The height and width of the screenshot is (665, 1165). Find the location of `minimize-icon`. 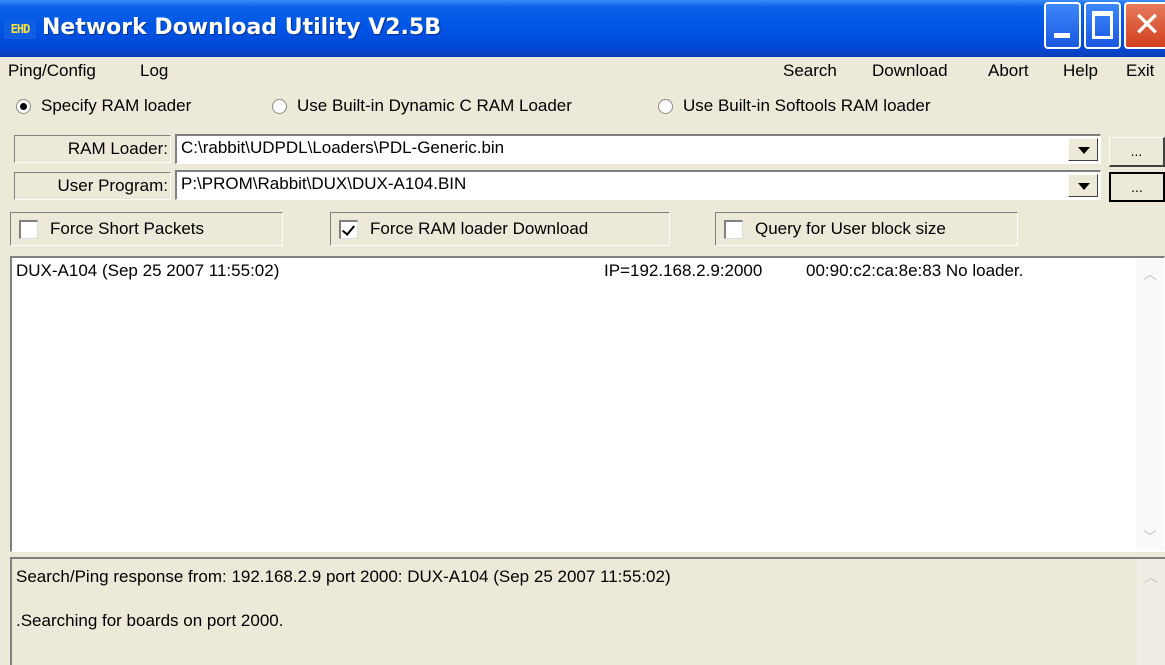

minimize-icon is located at coordinates (1062, 35).